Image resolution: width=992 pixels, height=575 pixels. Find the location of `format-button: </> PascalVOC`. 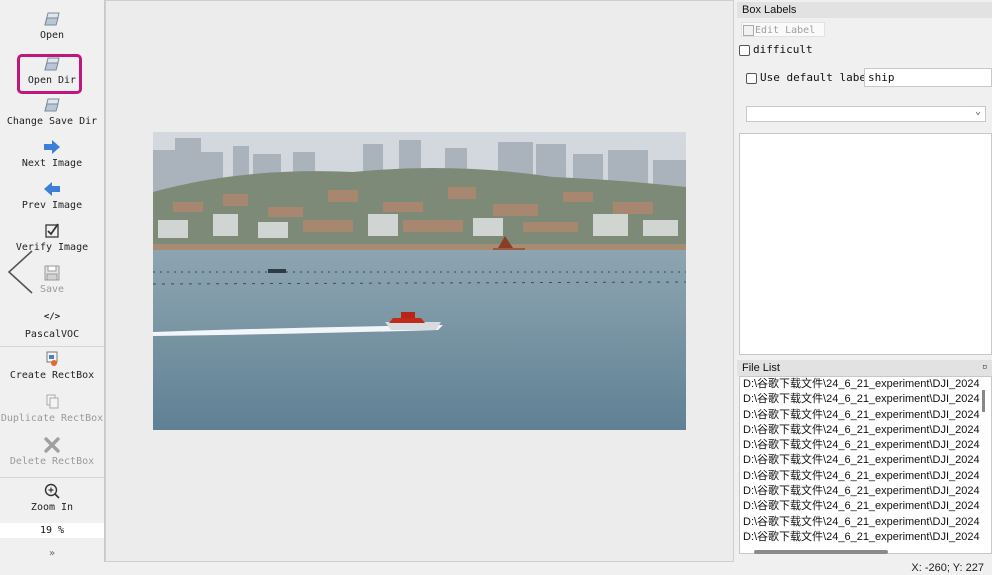

format-button: </> PascalVOC is located at coordinates (52, 325).